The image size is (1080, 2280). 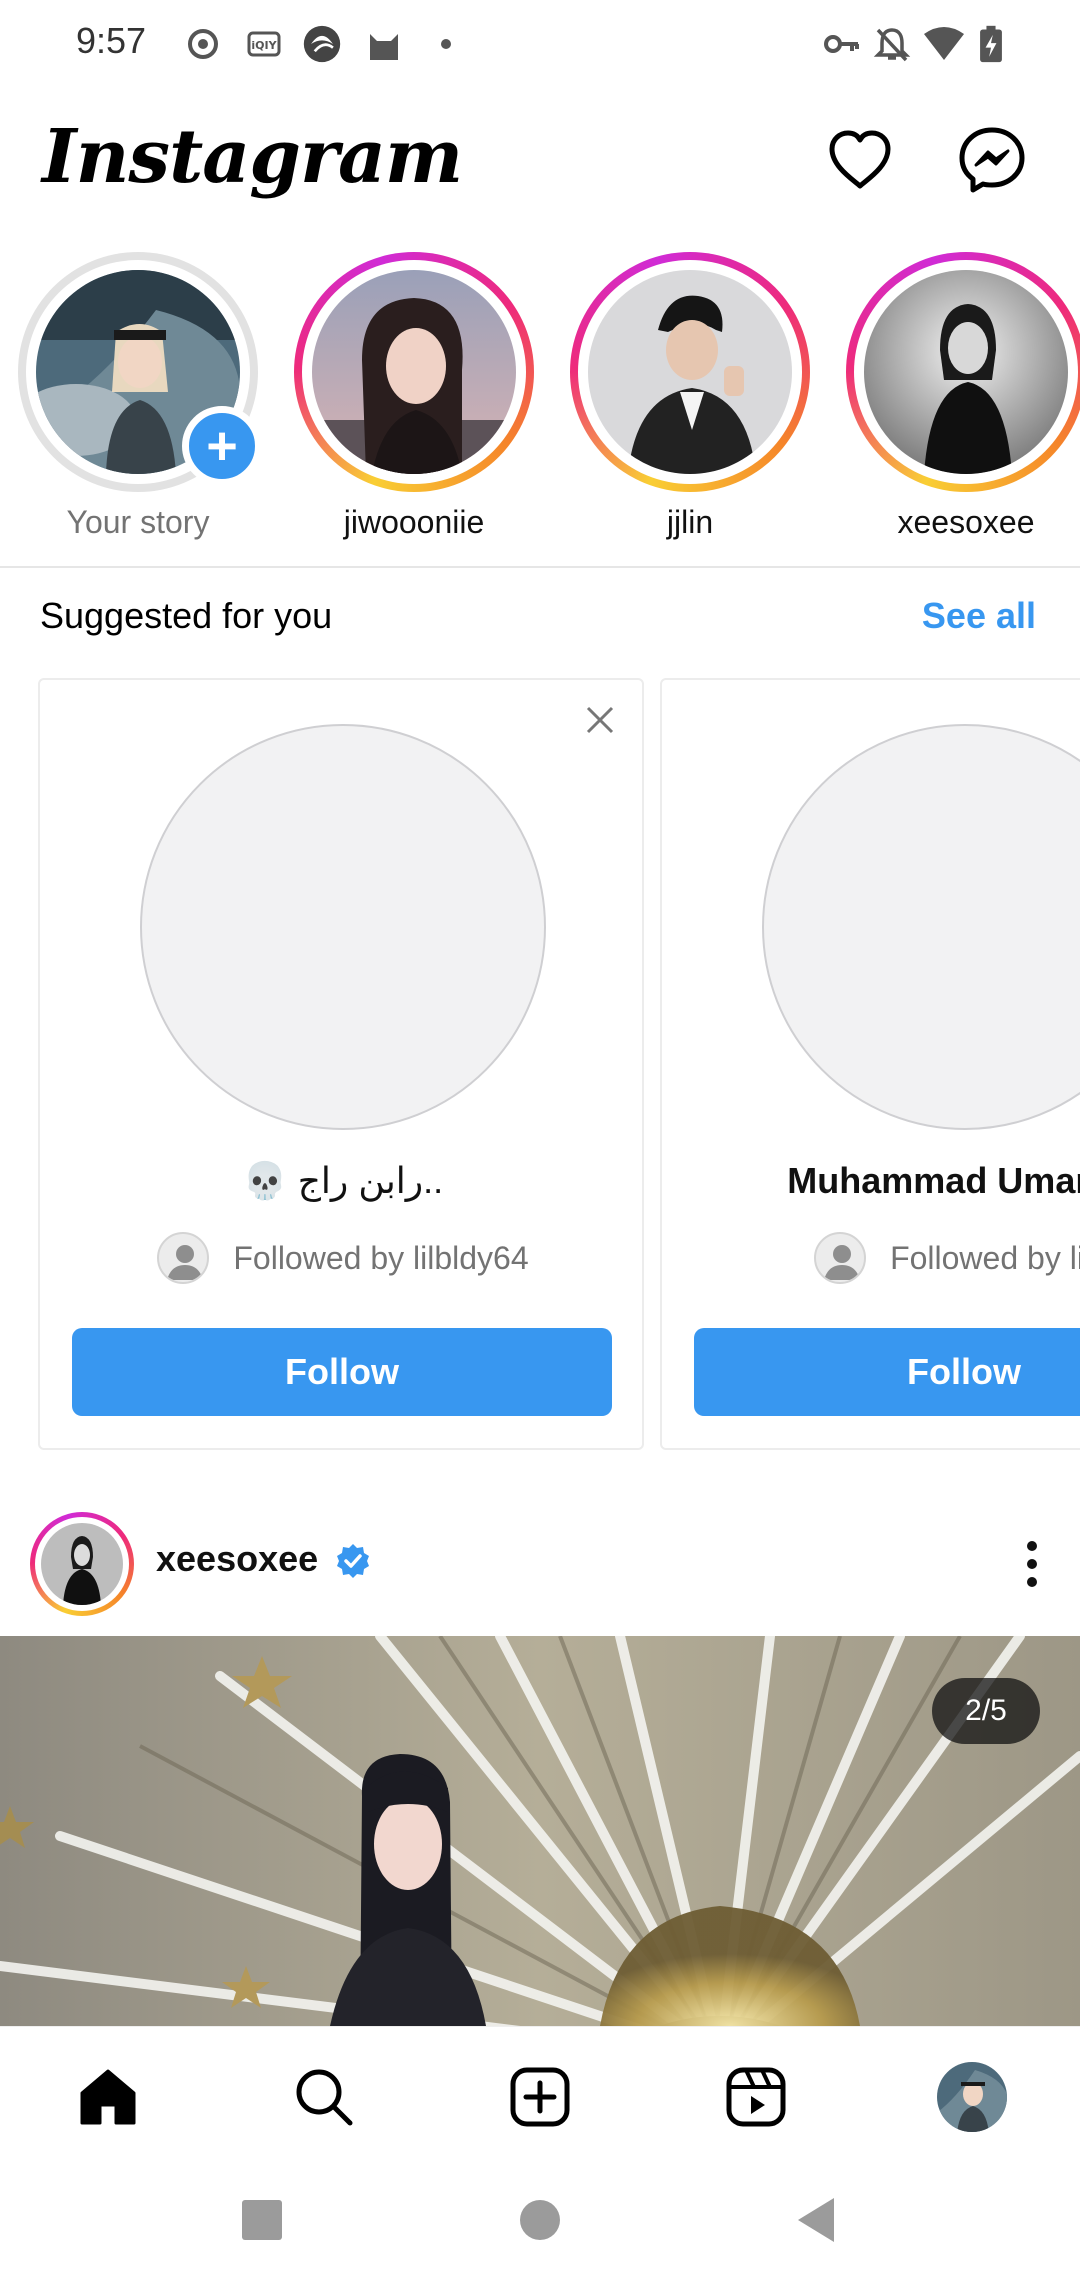 I want to click on post-header: xeesoxee, so click(x=540, y=1563).